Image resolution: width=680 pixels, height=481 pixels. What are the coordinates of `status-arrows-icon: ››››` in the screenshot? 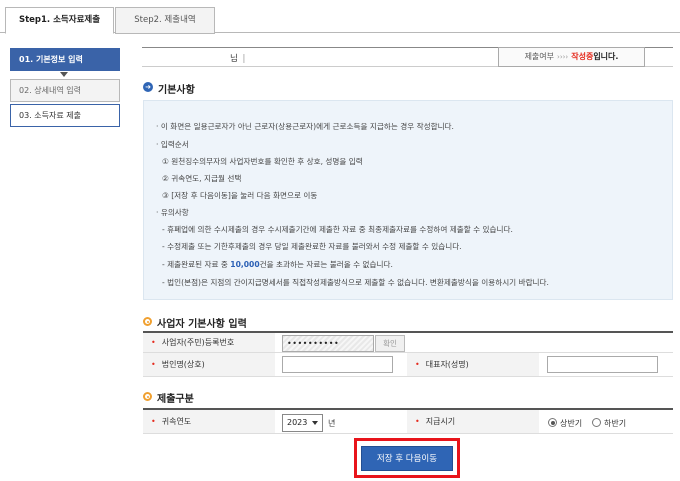 It's located at (563, 57).